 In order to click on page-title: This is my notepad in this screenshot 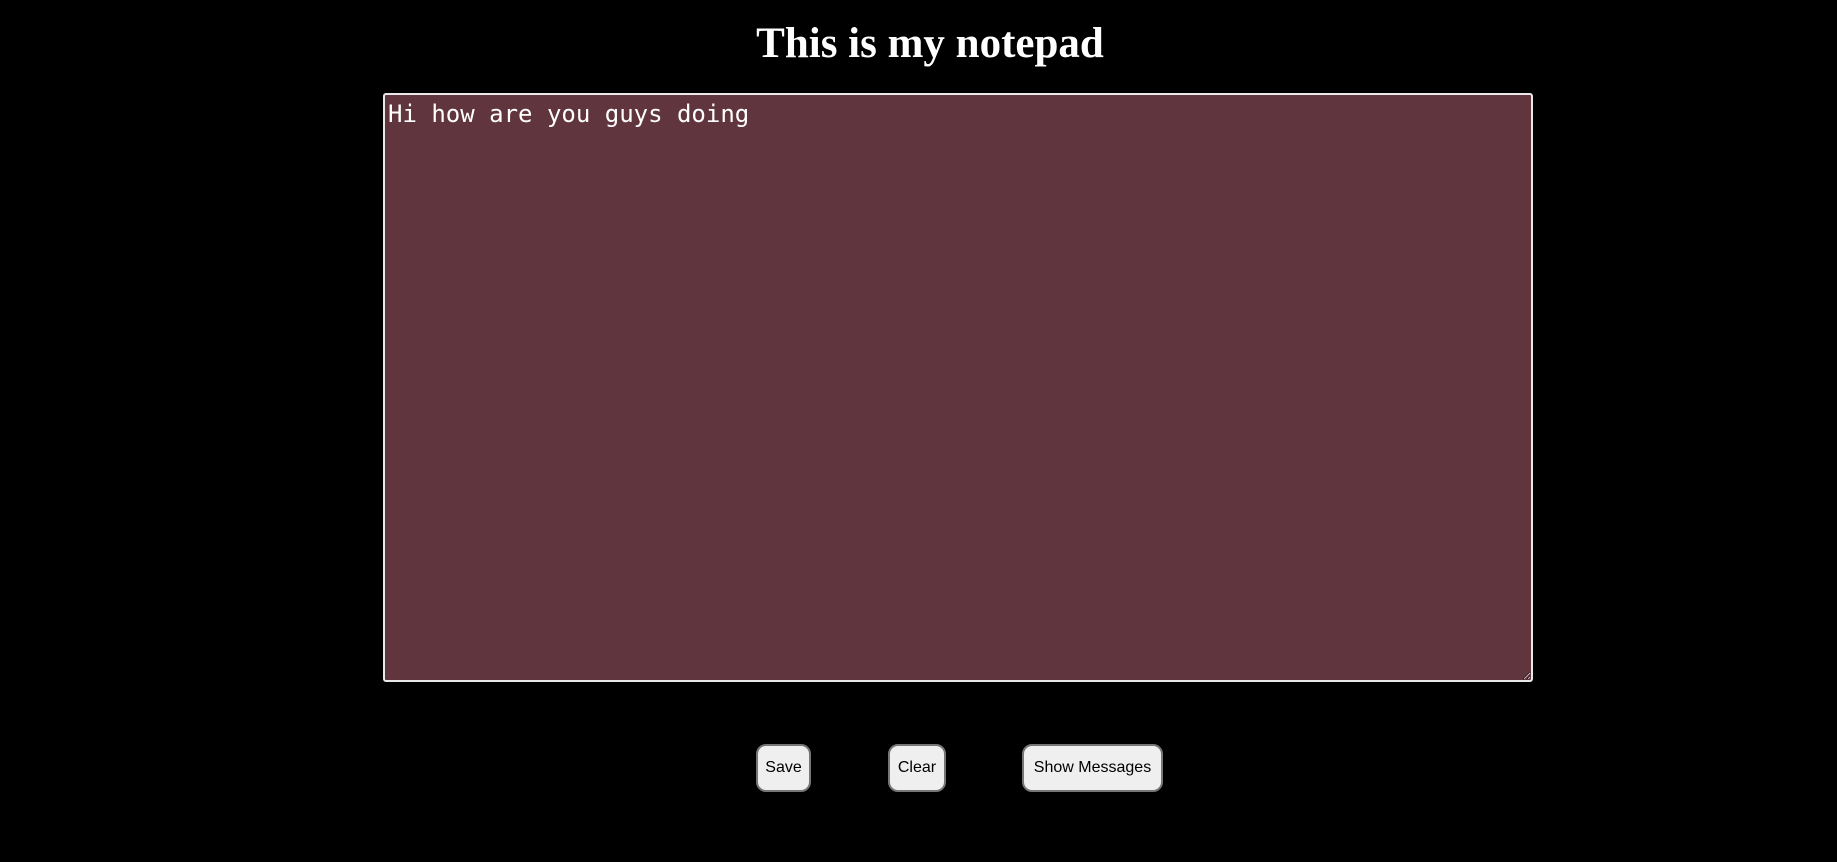, I will do `click(930, 43)`.